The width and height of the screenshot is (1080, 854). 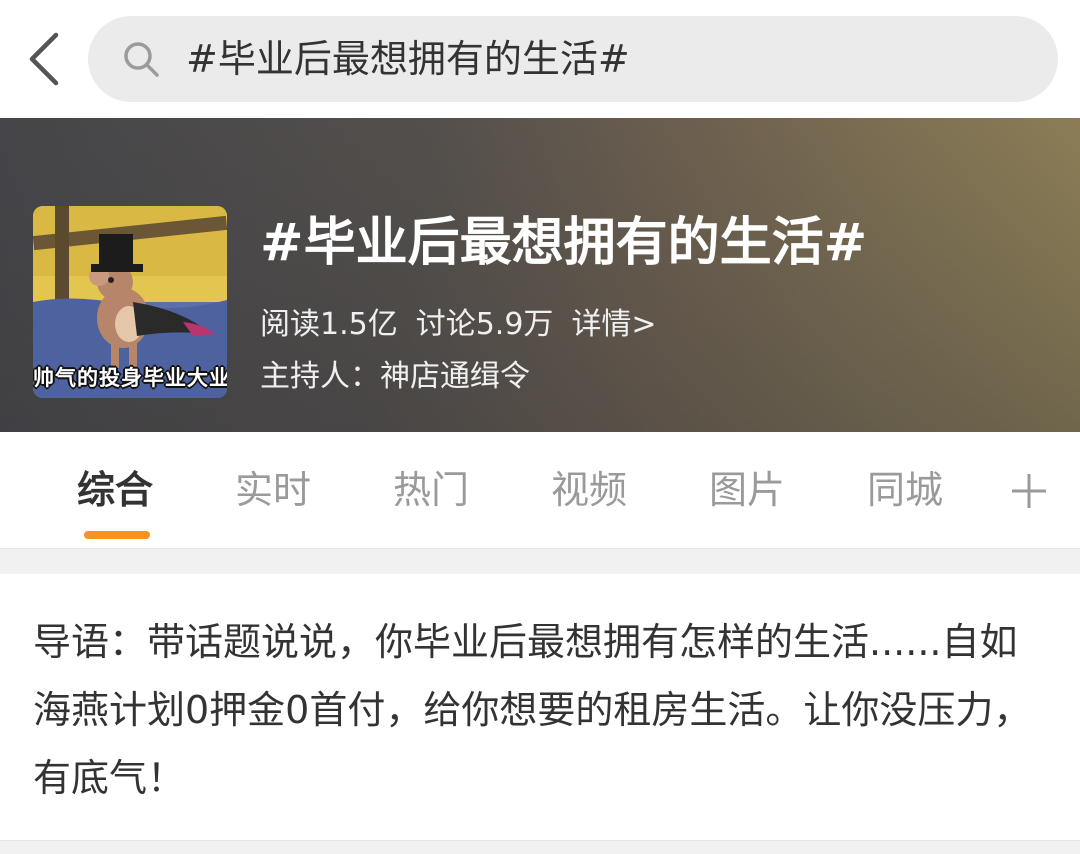 I want to click on plus-icon, so click(x=1029, y=491).